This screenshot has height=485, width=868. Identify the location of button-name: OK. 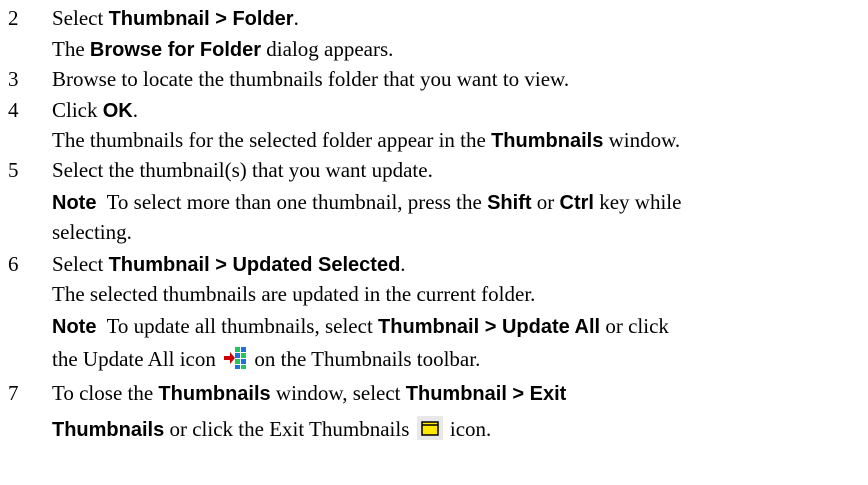
(117, 111).